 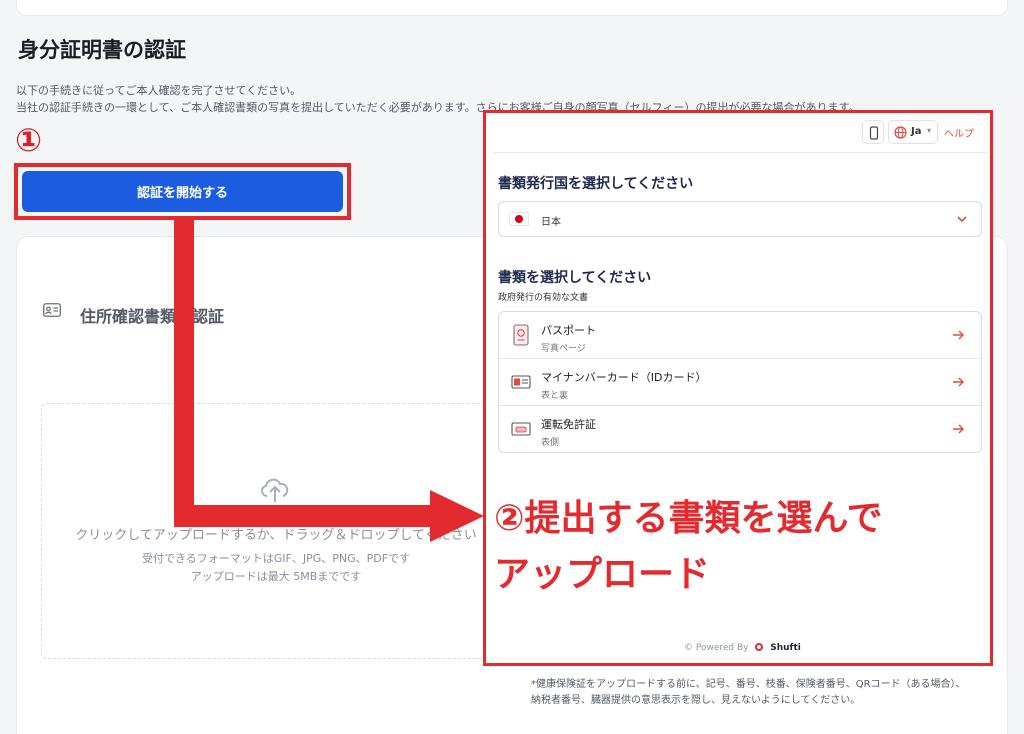 What do you see at coordinates (624, 377) in the screenshot?
I see `document-name: マイナンバーカード（IDカード）` at bounding box center [624, 377].